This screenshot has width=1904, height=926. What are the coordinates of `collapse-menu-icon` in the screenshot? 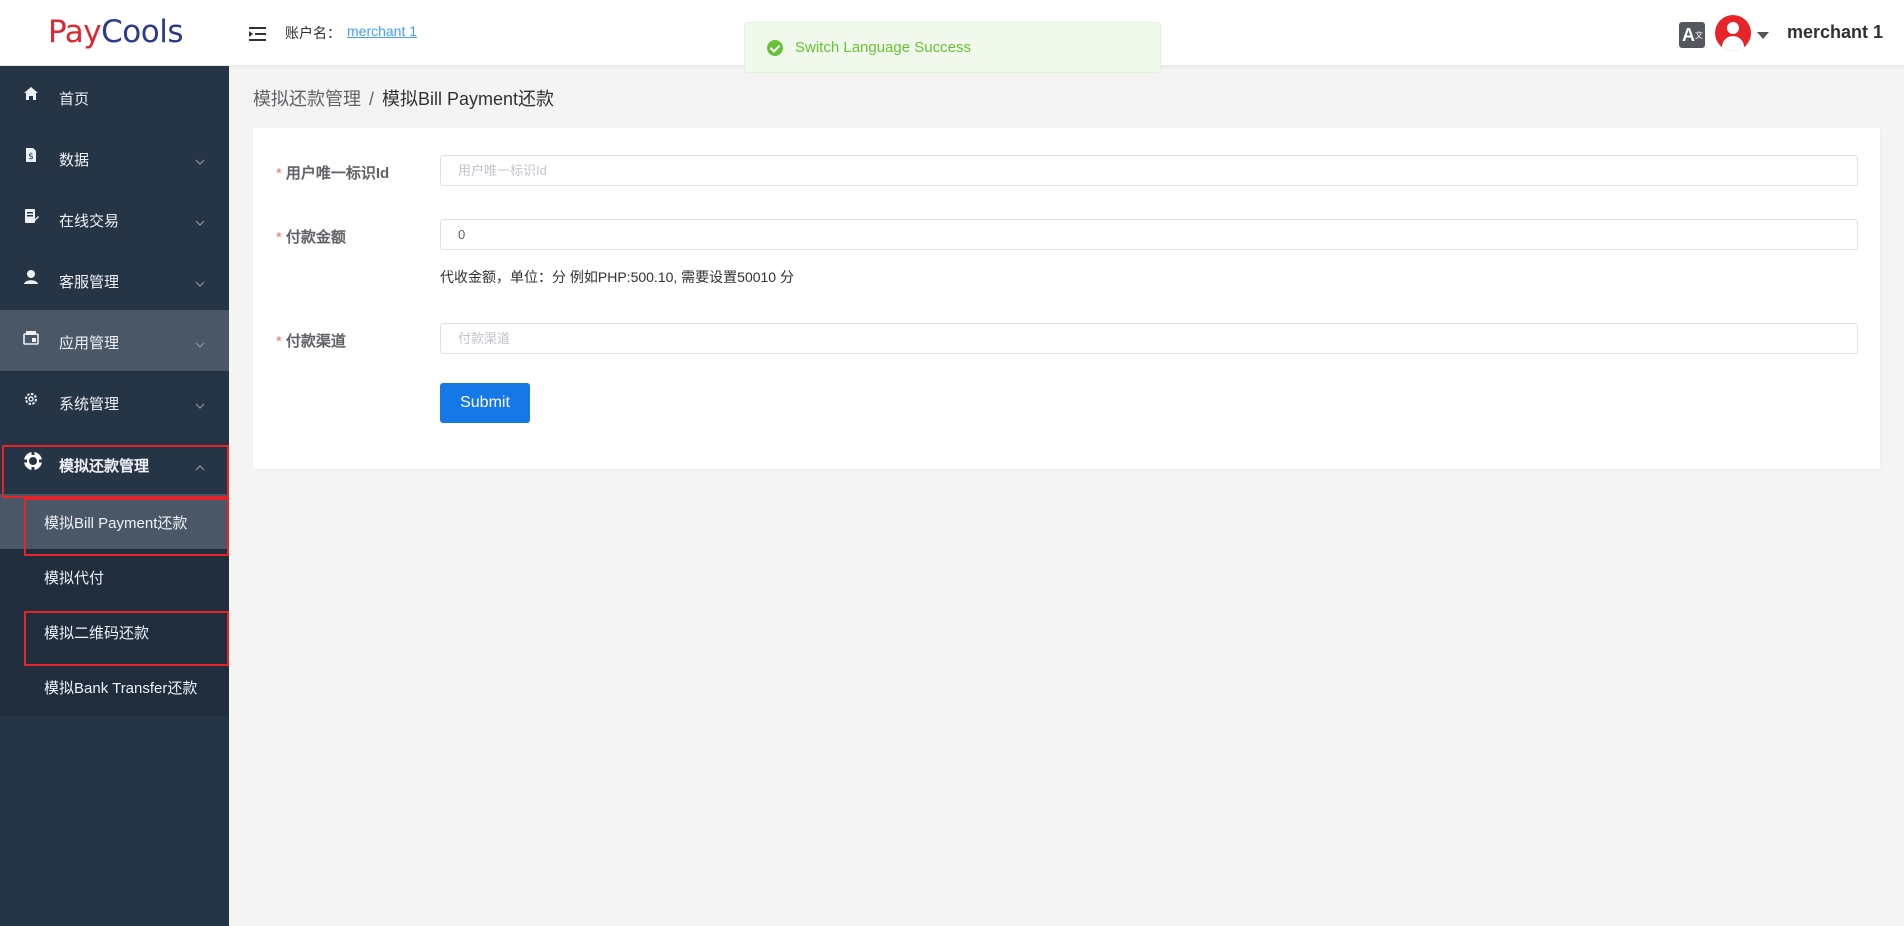 It's located at (258, 34).